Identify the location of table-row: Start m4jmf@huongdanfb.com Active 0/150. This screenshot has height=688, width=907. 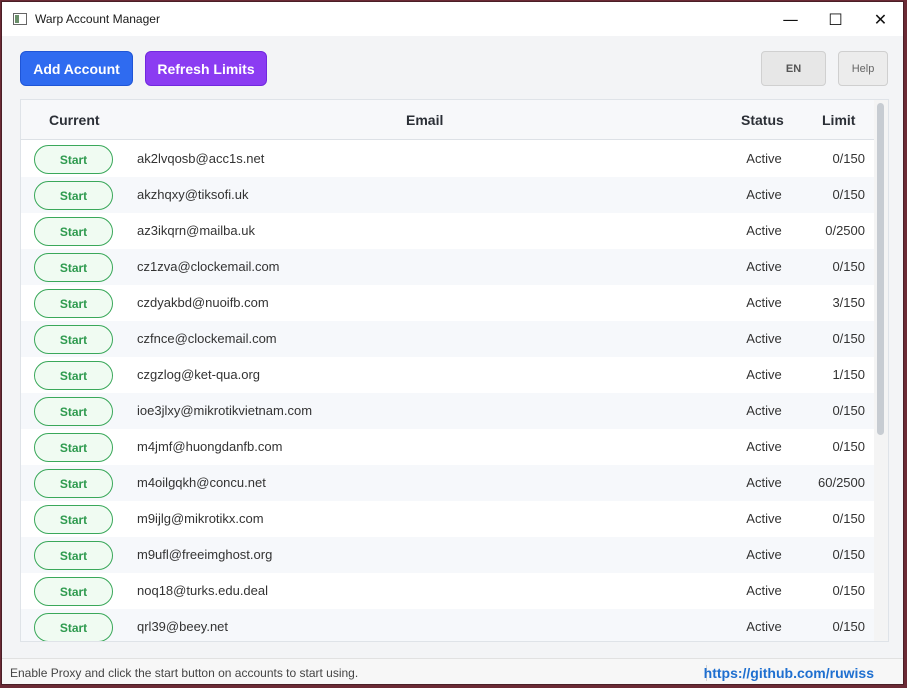
(448, 447).